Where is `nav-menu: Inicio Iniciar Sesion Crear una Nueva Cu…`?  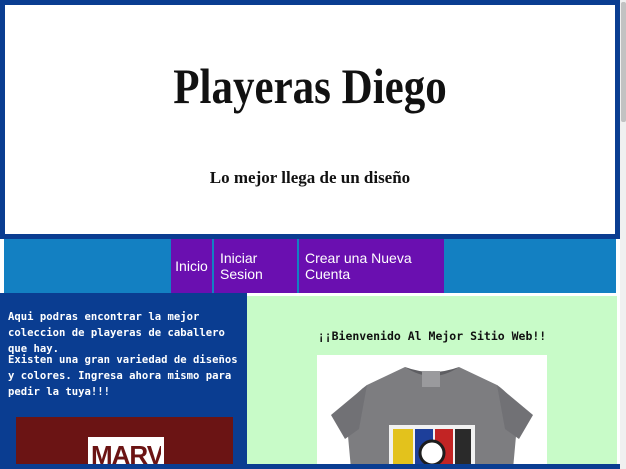 nav-menu: Inicio Iniciar Sesion Crear una Nueva Cu… is located at coordinates (308, 266).